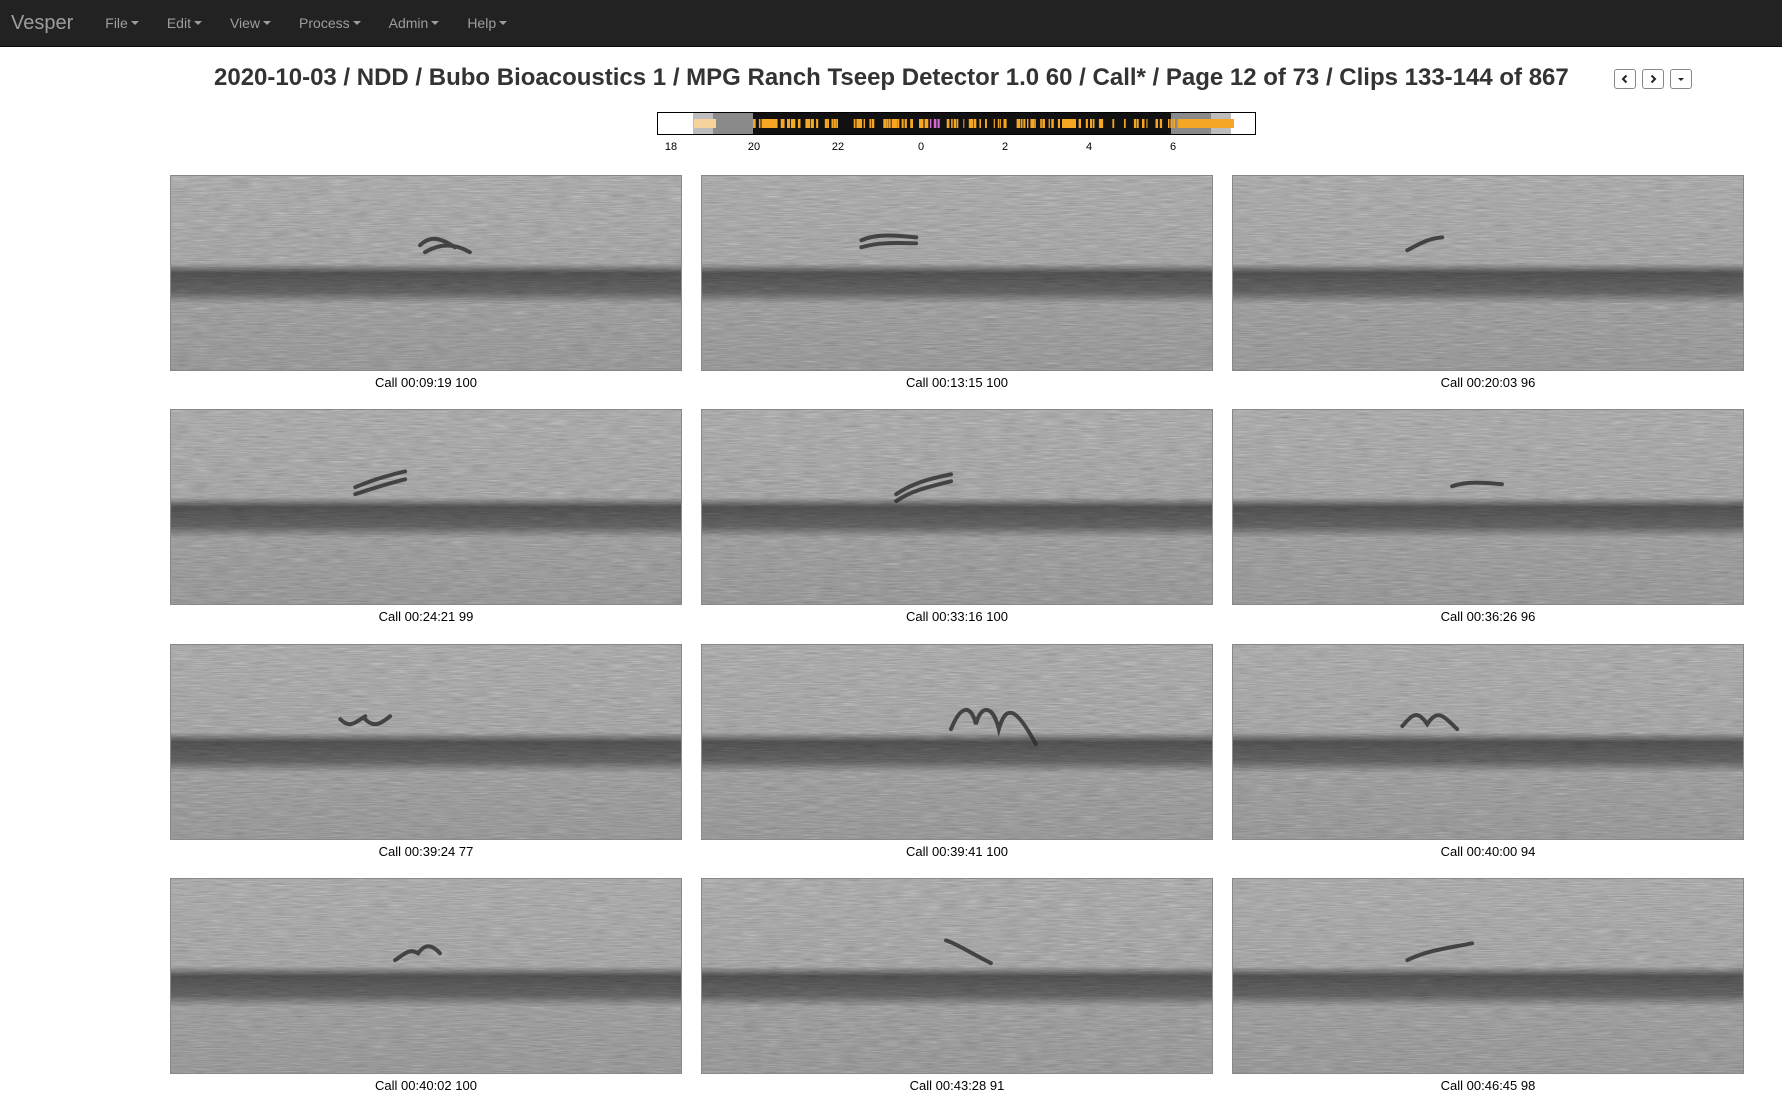 Image resolution: width=1782 pixels, height=1093 pixels. I want to click on clip-item: Call 00:09:19 100, so click(426, 282).